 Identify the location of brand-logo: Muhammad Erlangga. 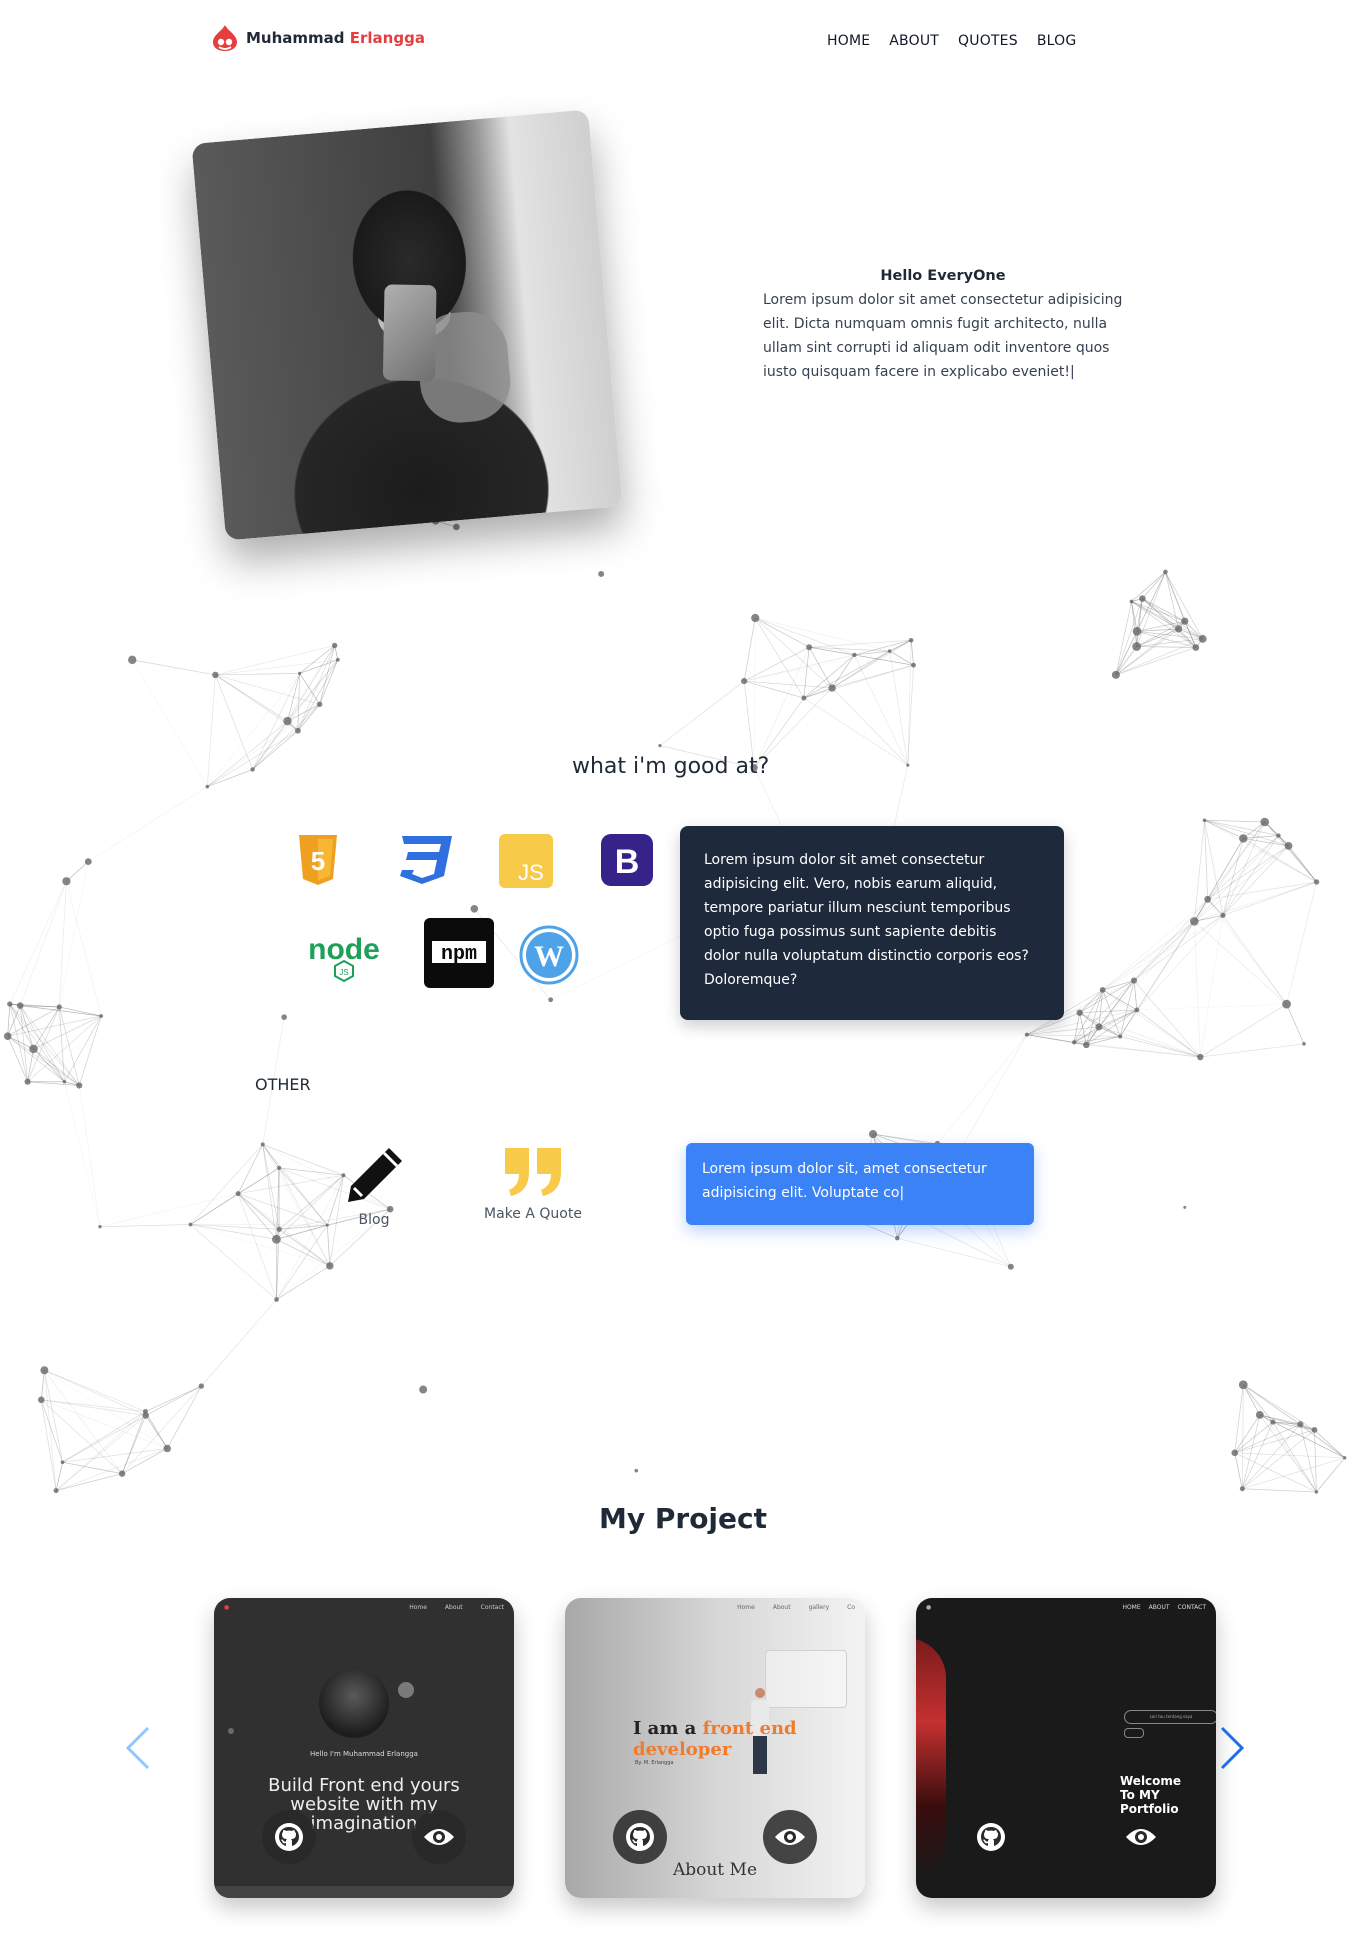
(318, 38).